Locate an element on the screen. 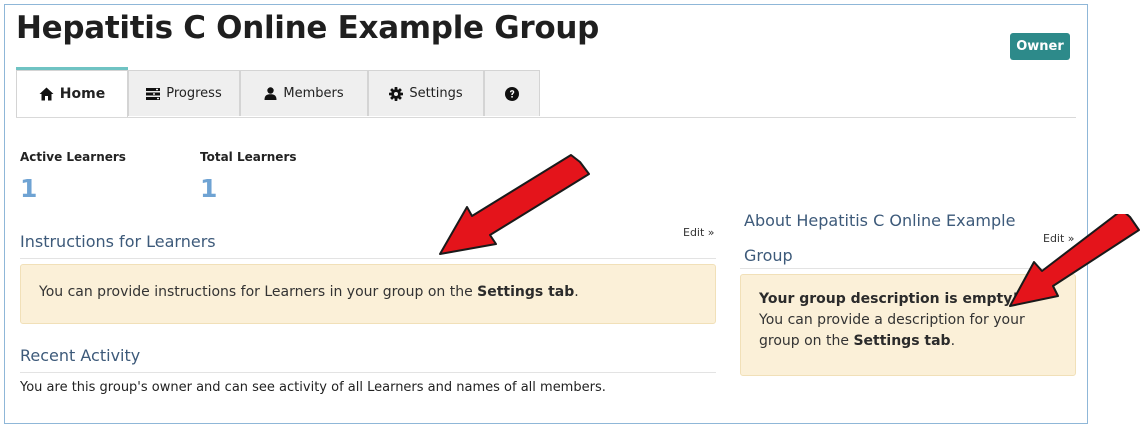  instructions-divider is located at coordinates (368, 258).